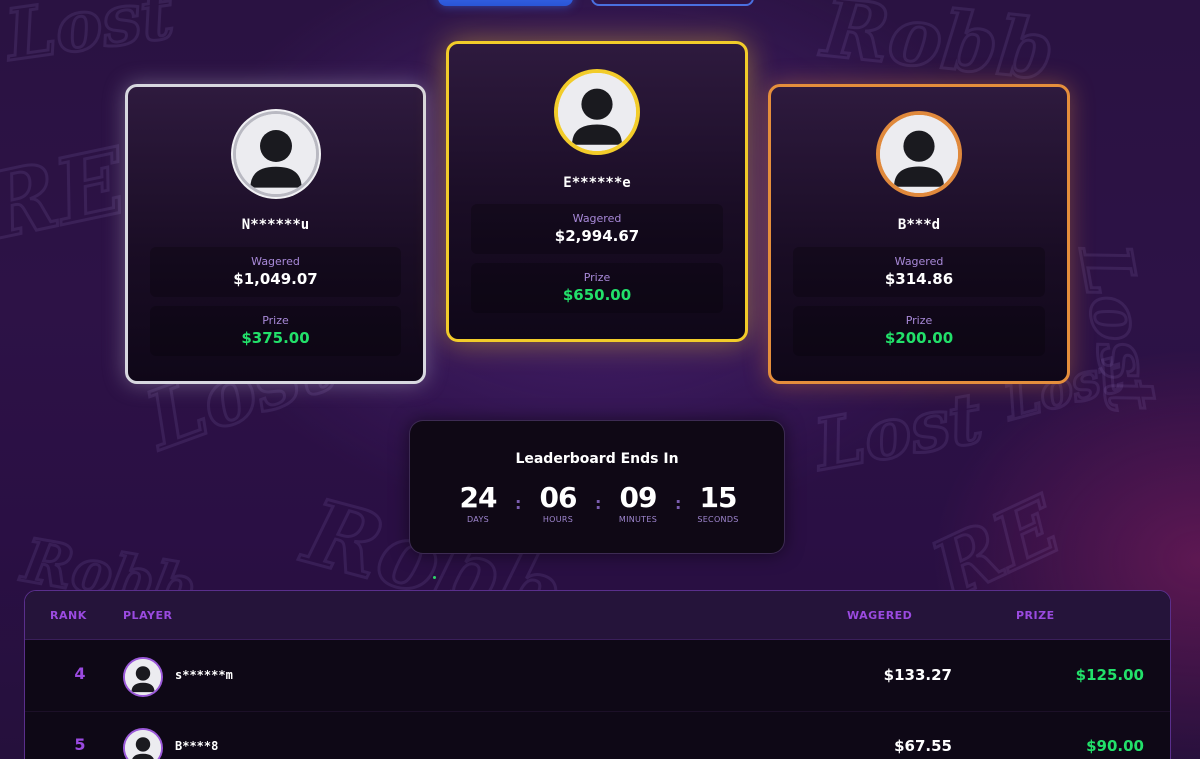 Image resolution: width=1200 pixels, height=759 pixels. What do you see at coordinates (275, 338) in the screenshot?
I see `prize-value: $375.00` at bounding box center [275, 338].